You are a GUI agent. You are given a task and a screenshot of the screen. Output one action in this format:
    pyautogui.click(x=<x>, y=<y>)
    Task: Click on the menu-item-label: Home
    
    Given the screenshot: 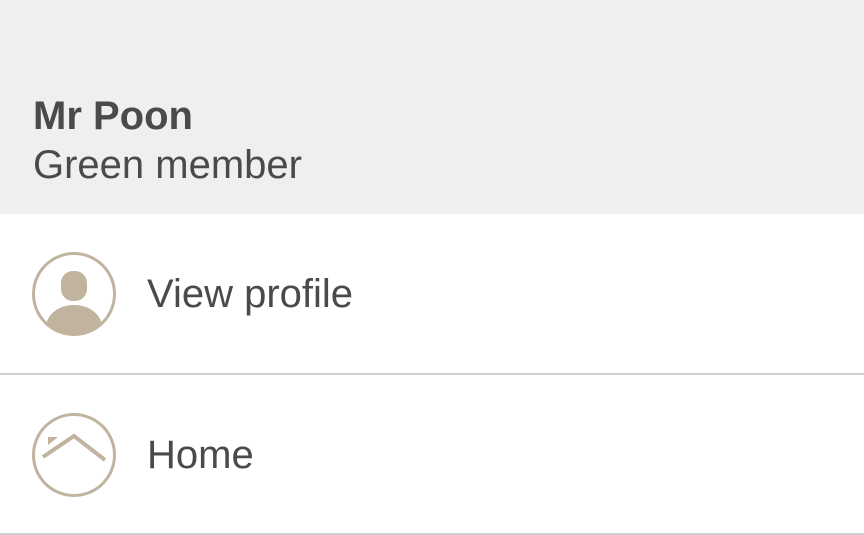 What is the action you would take?
    pyautogui.click(x=200, y=455)
    